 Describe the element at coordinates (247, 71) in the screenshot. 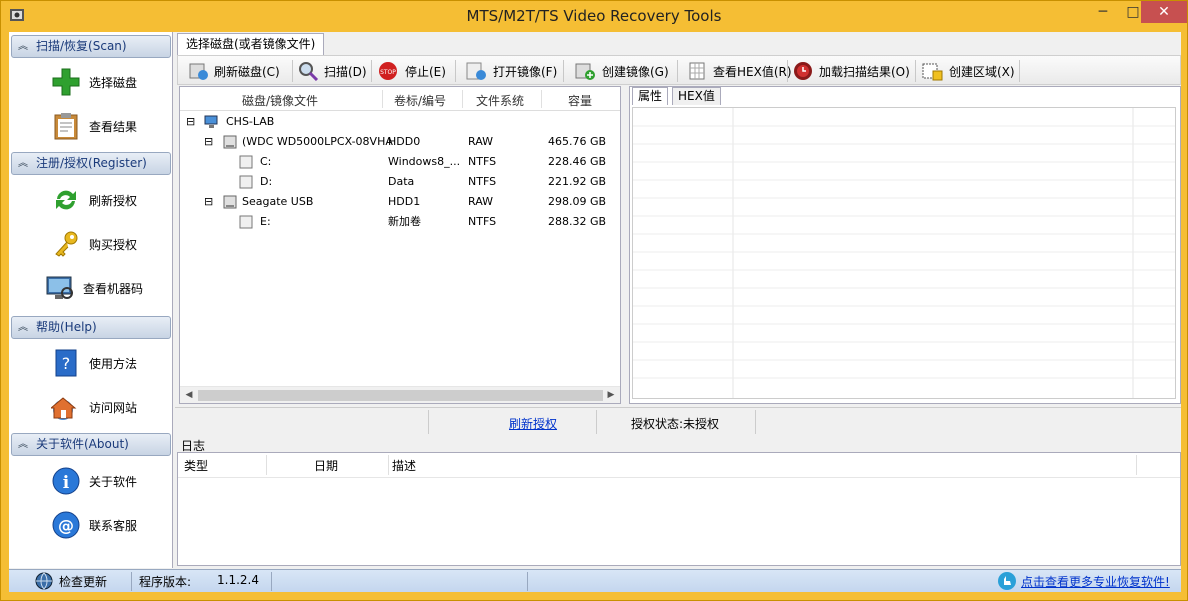

I see `toolbar-label: 刷新磁盘(C)` at that location.